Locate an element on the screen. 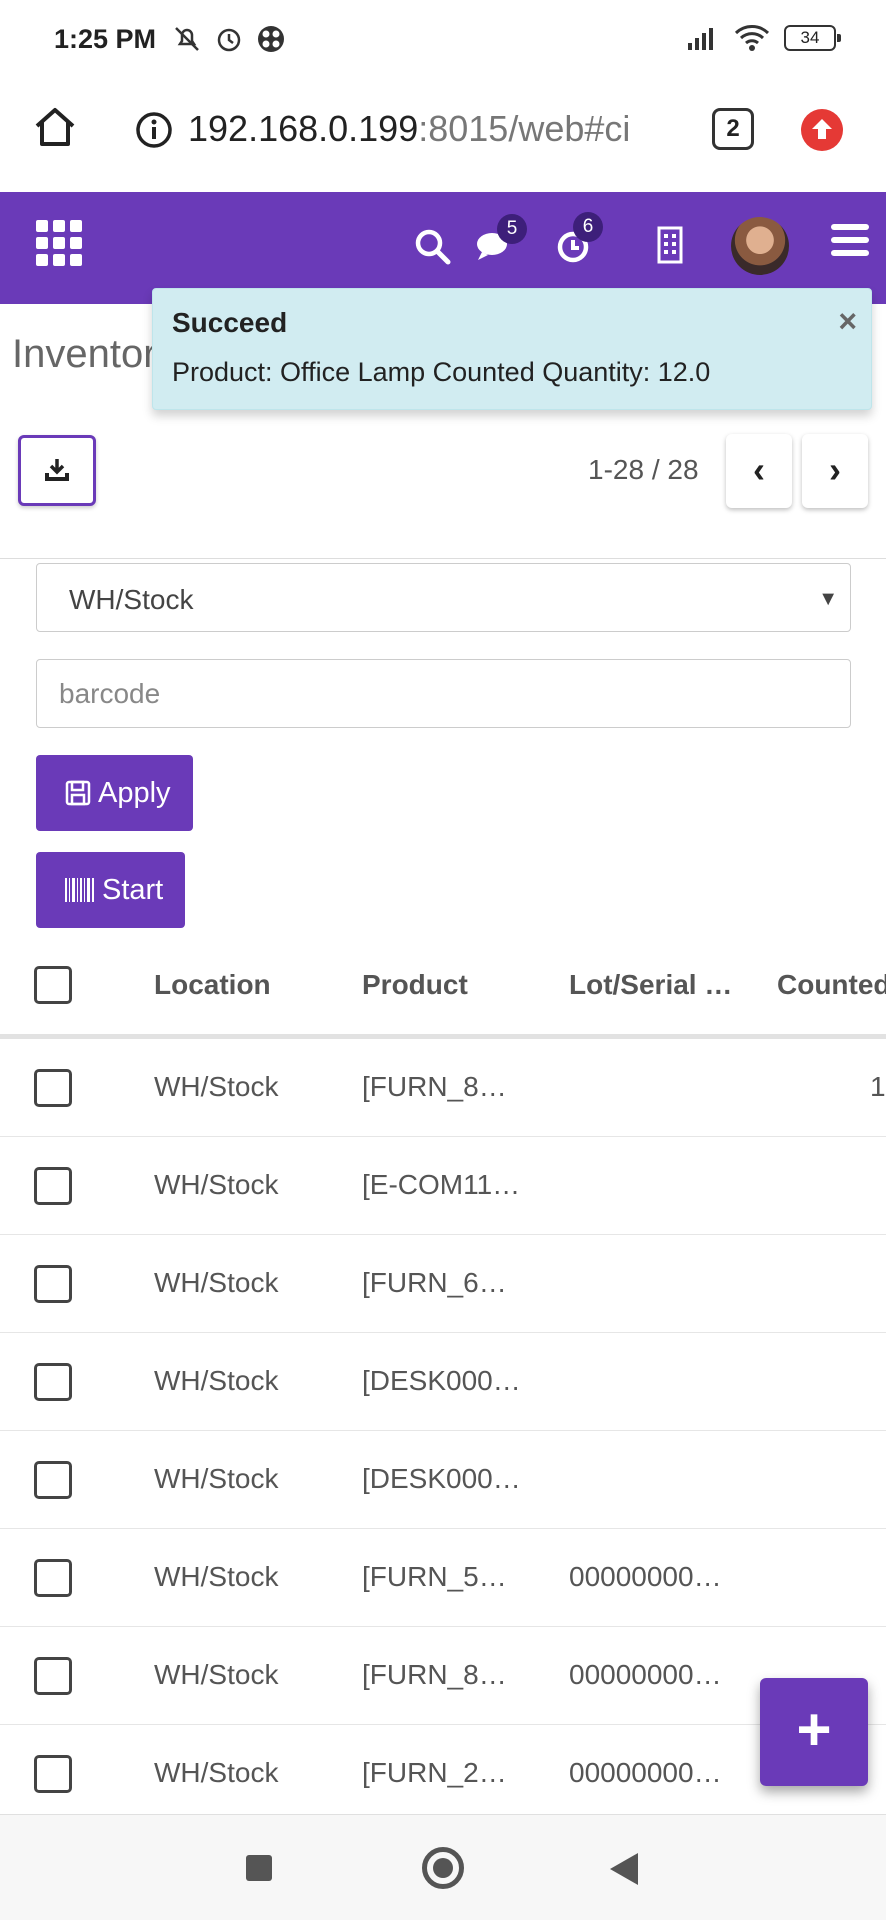 This screenshot has width=886, height=1920. signal-icon is located at coordinates (700, 39).